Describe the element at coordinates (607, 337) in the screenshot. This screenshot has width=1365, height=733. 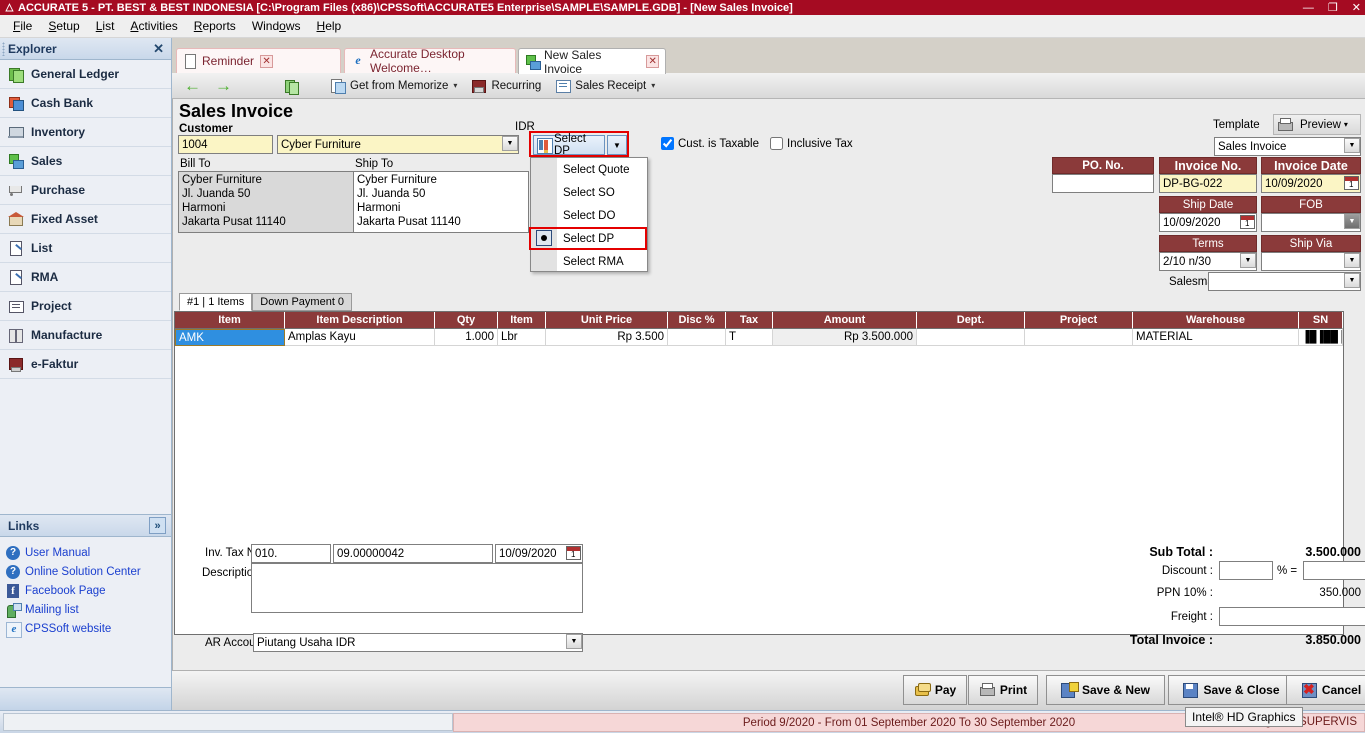
I see `cell-unit-price: Rp 3.500` at that location.